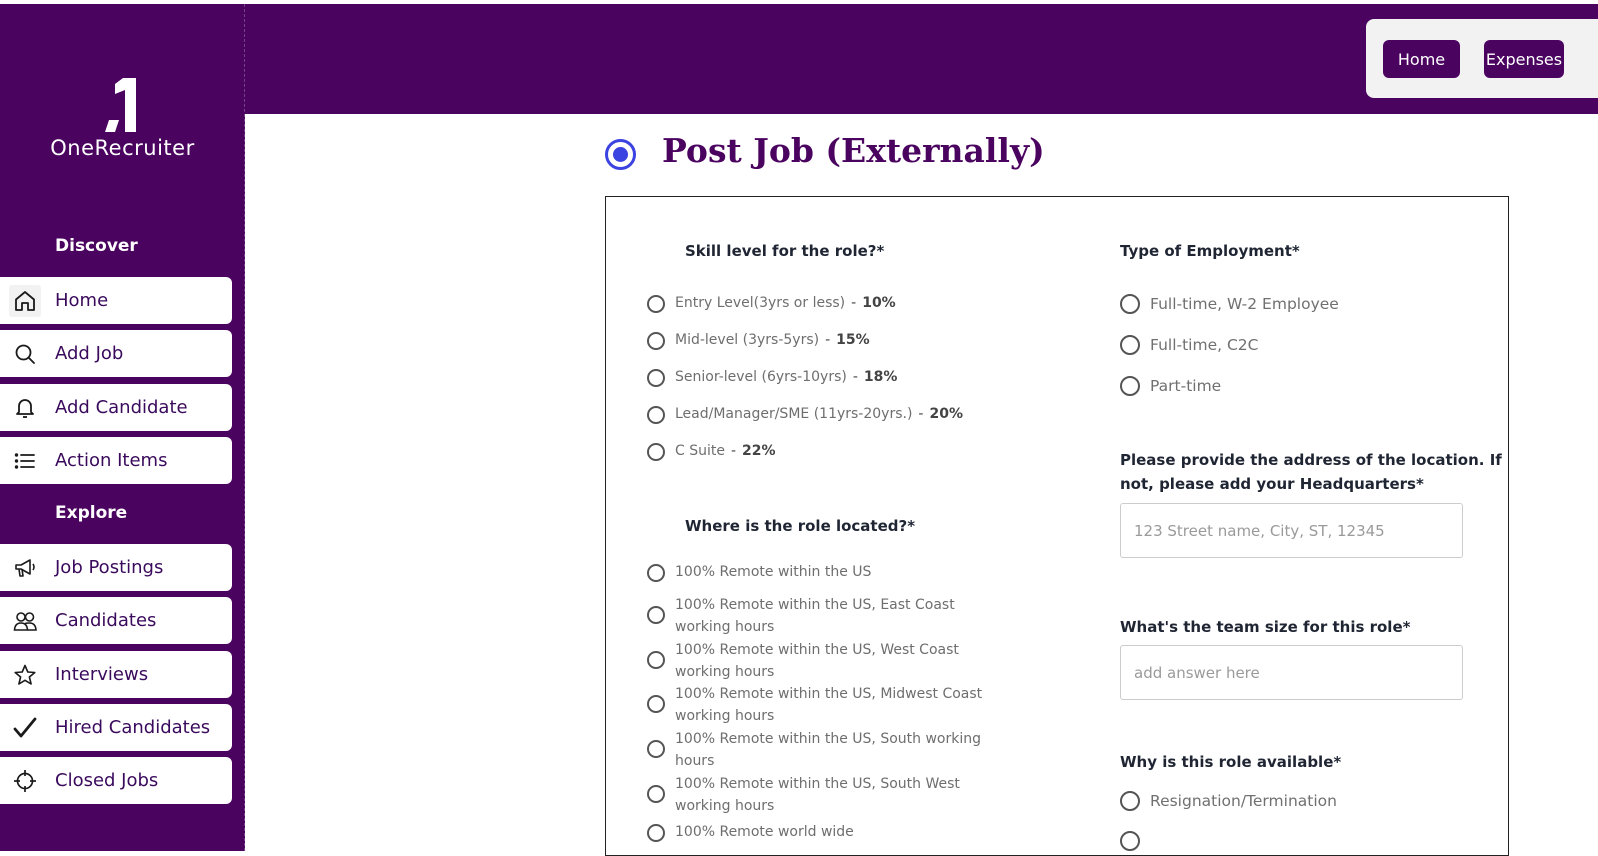  What do you see at coordinates (794, 414) in the screenshot?
I see `option-text: Lead/Manager/SME (11yrs-20yrs.)` at bounding box center [794, 414].